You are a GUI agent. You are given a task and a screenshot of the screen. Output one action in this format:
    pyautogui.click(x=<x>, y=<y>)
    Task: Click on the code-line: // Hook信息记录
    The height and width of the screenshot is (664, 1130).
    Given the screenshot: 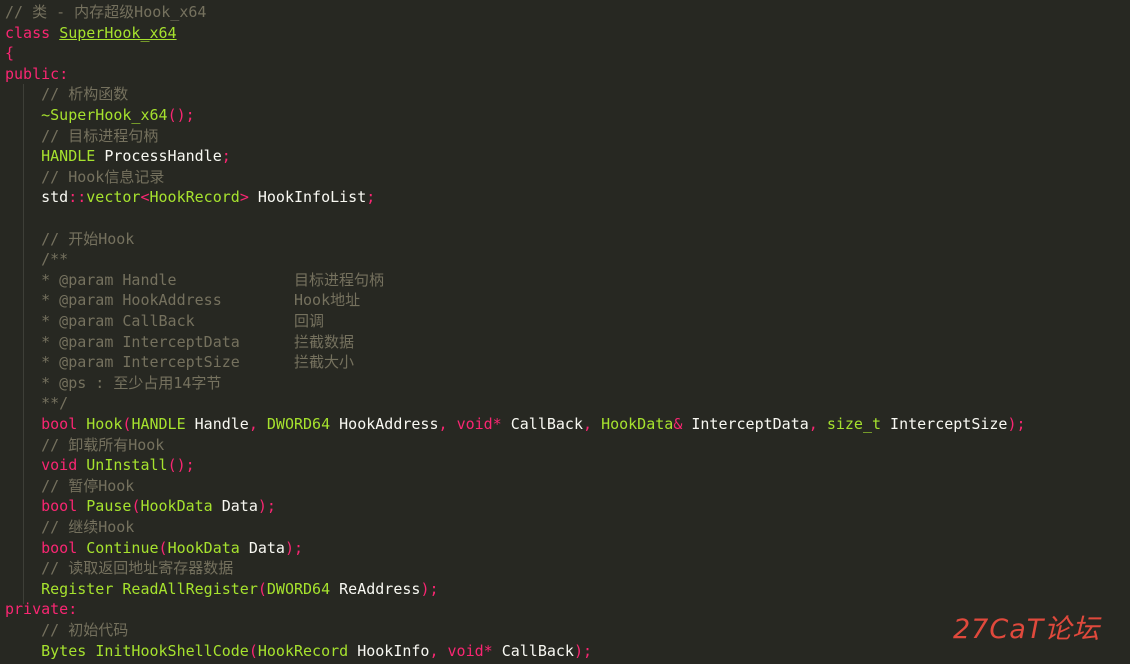 What is the action you would take?
    pyautogui.click(x=84, y=177)
    